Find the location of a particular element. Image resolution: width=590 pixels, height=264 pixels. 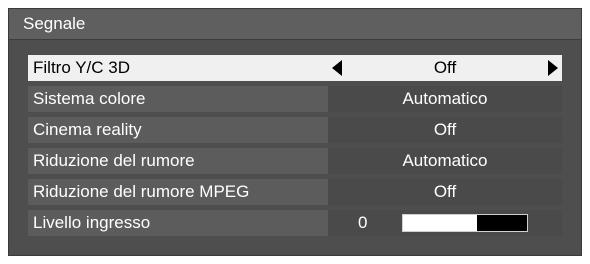

menu-row-label: Cinema reality is located at coordinates (87, 129).